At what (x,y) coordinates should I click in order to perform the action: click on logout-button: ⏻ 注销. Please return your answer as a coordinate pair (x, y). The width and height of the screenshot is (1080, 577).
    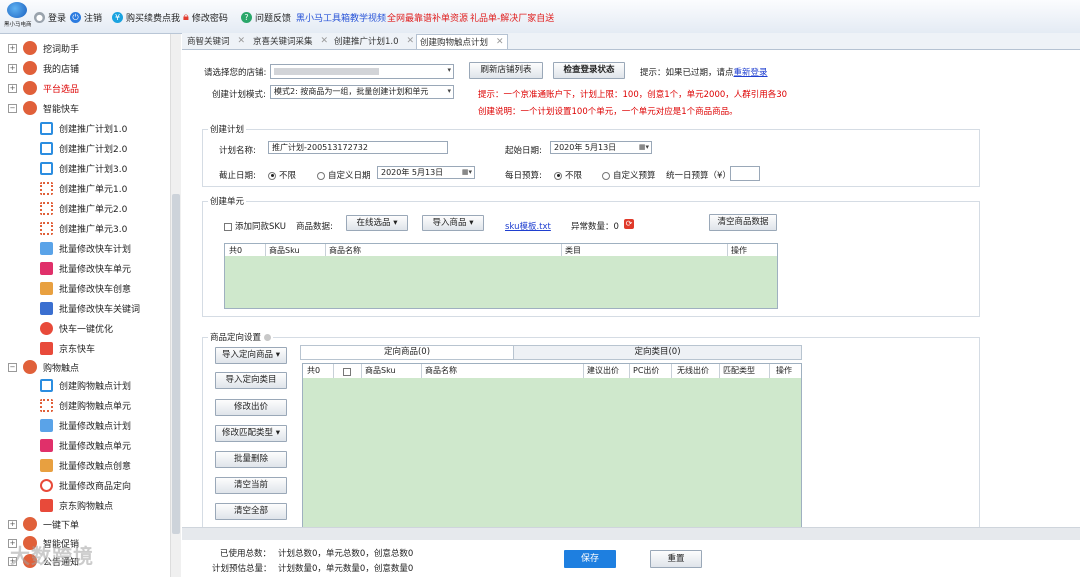
    Looking at the image, I should click on (86, 17).